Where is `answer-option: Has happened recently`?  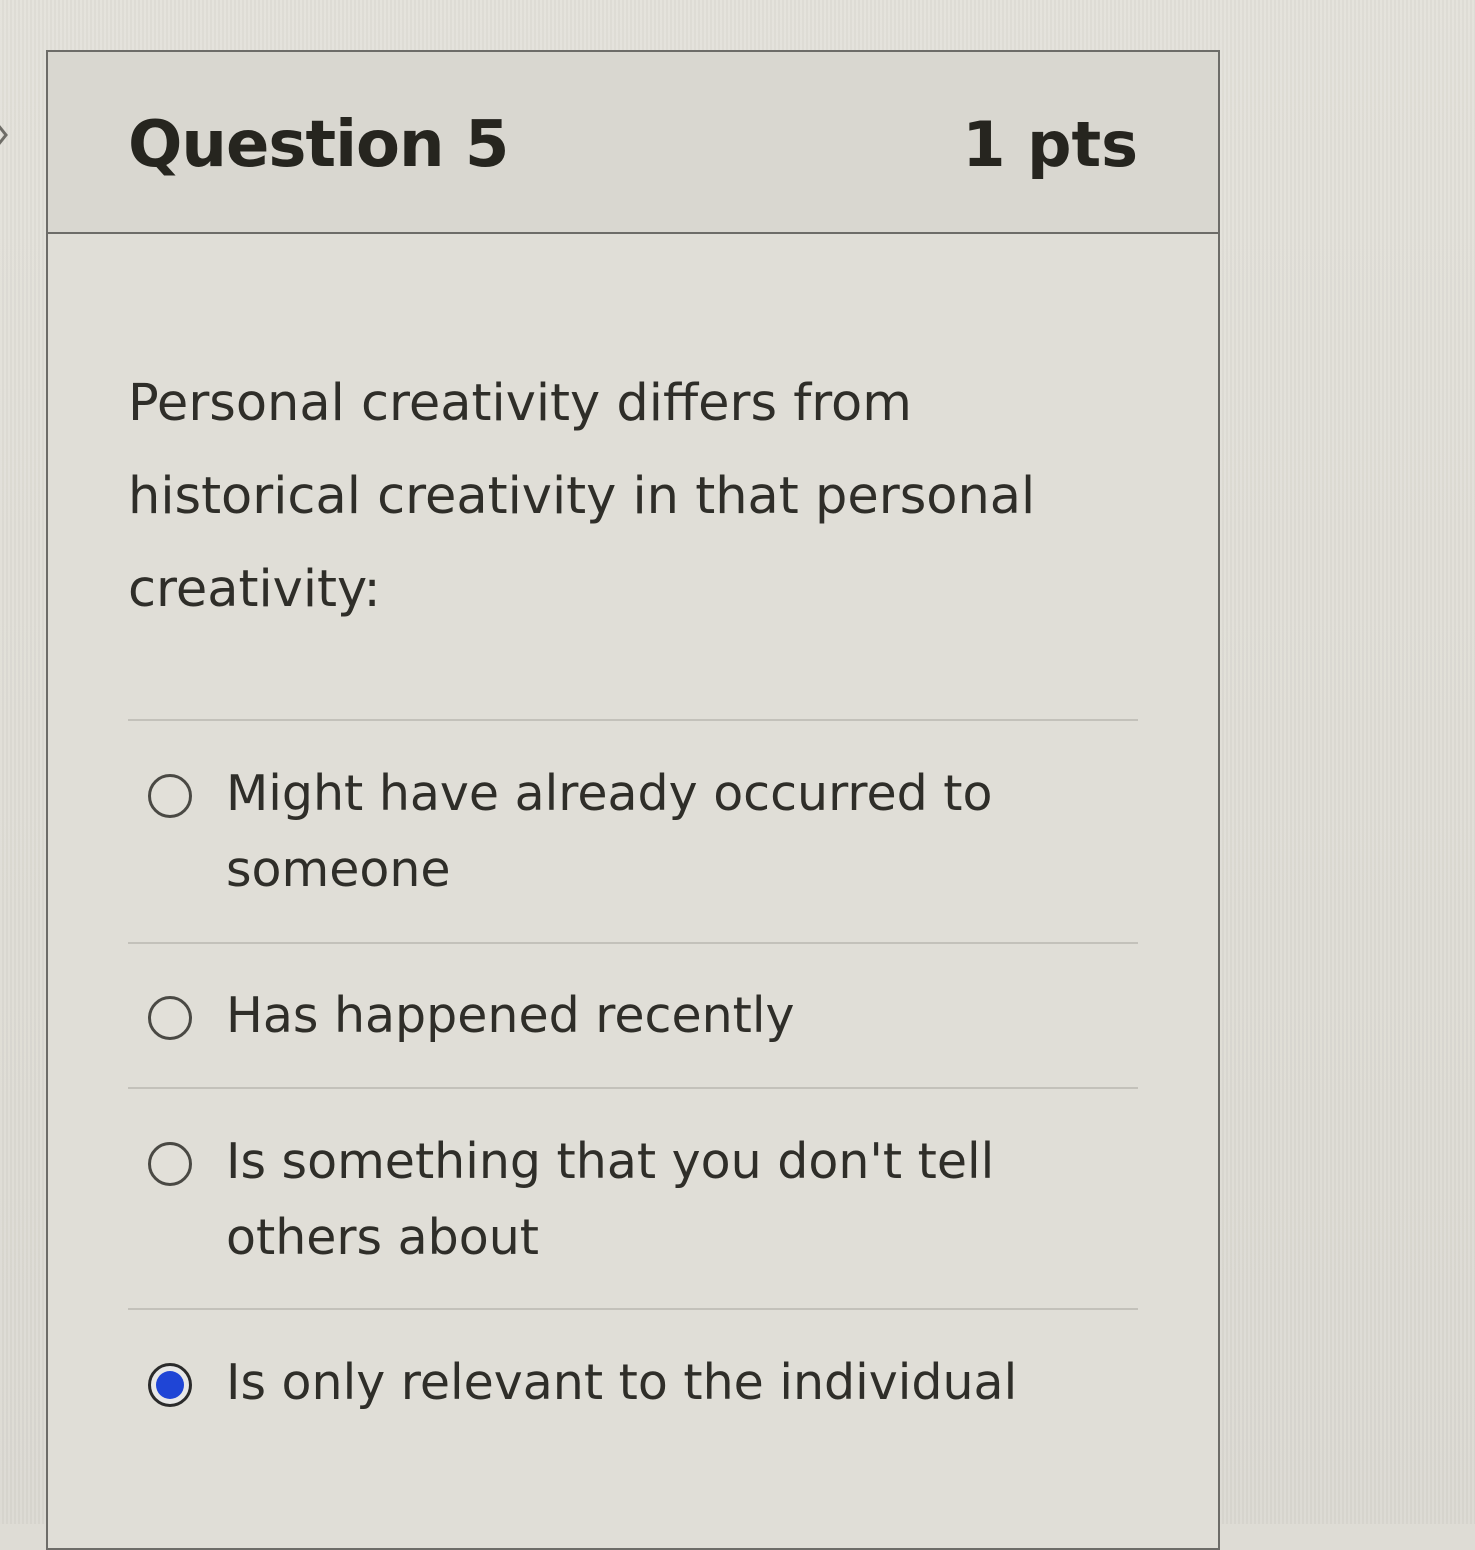
answer-option: Has happened recently is located at coordinates (598, 1036).